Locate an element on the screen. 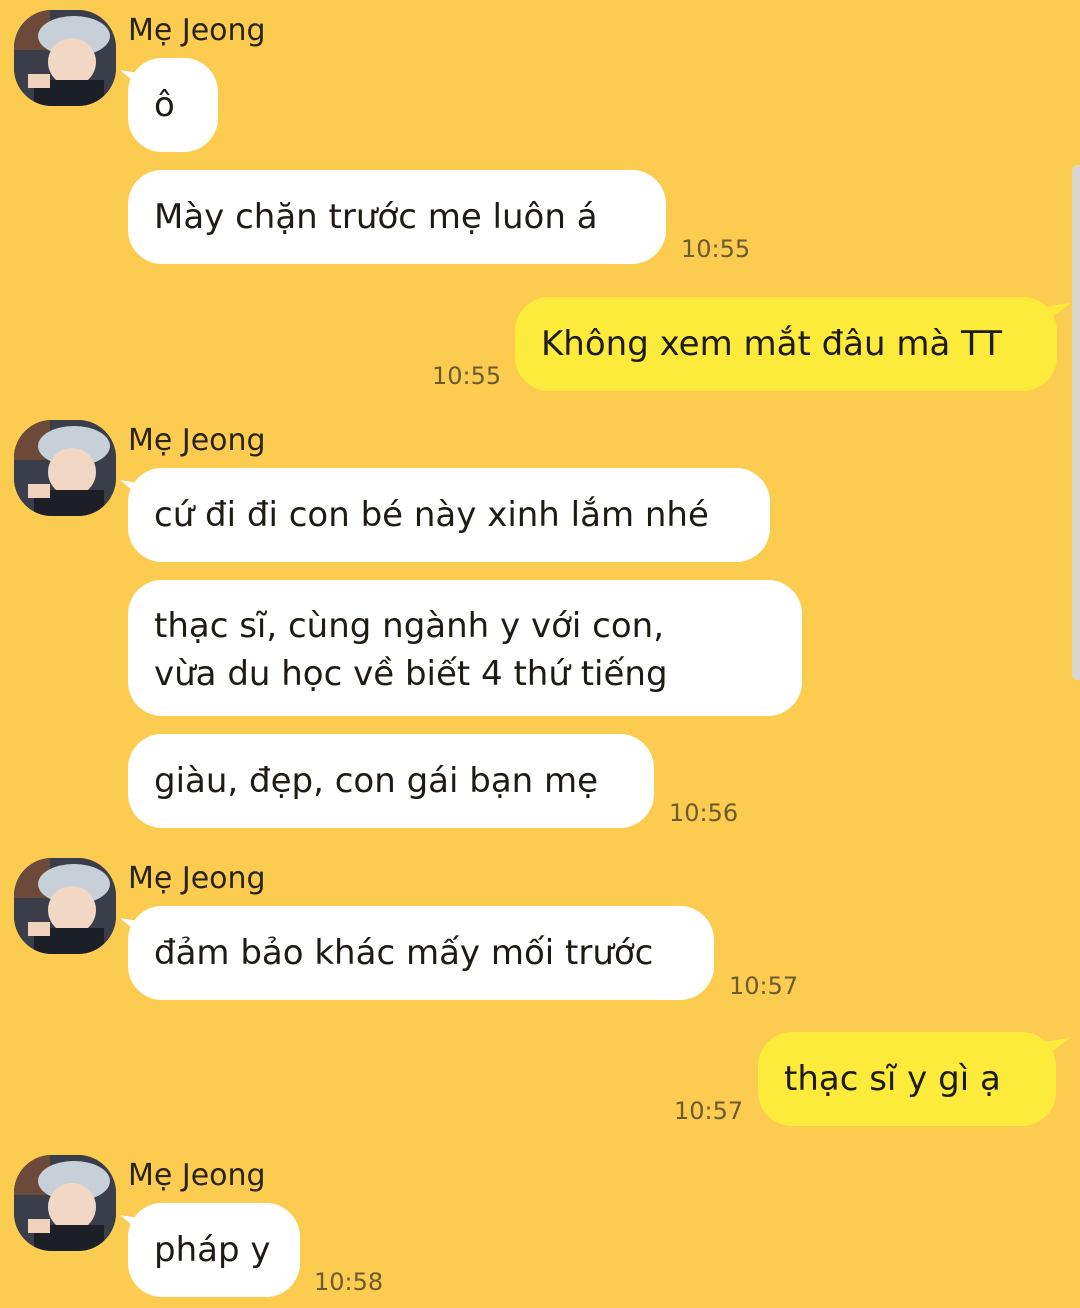 The image size is (1080, 1308). message-text: giàu, đẹp, con gái bạn mẹ is located at coordinates (376, 781).